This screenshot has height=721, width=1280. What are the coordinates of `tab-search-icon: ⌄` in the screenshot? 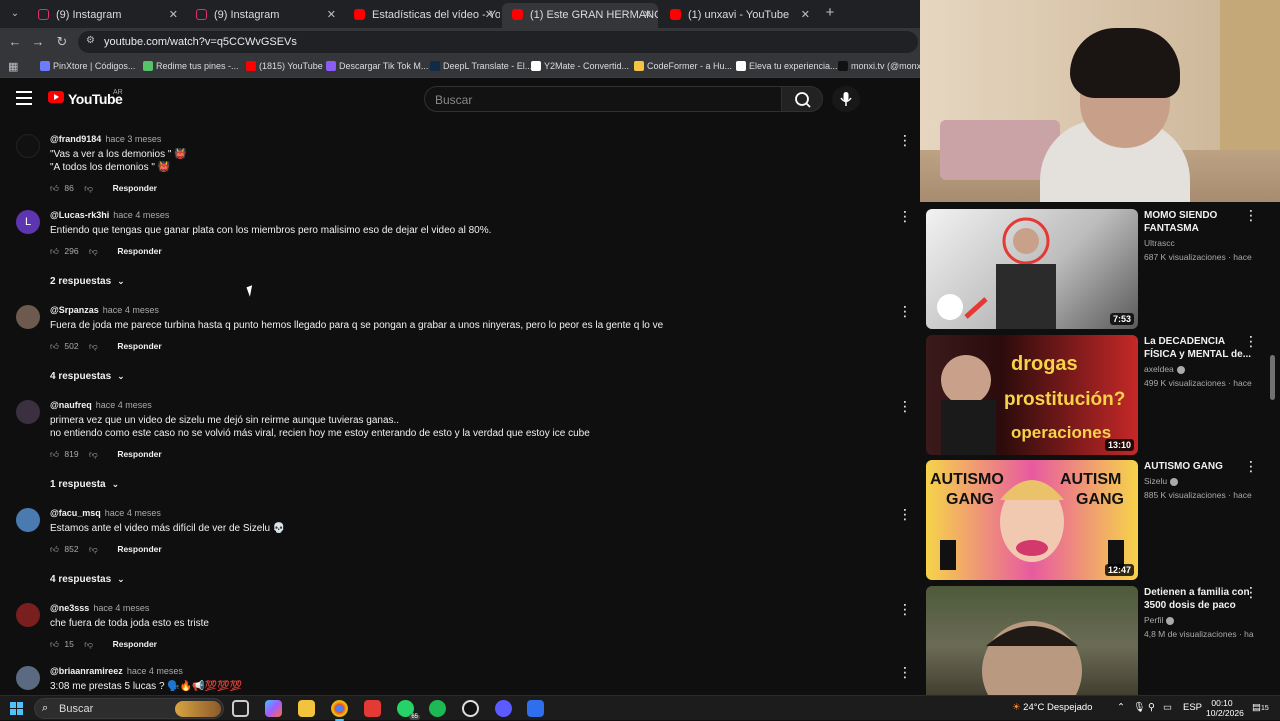 It's located at (15, 14).